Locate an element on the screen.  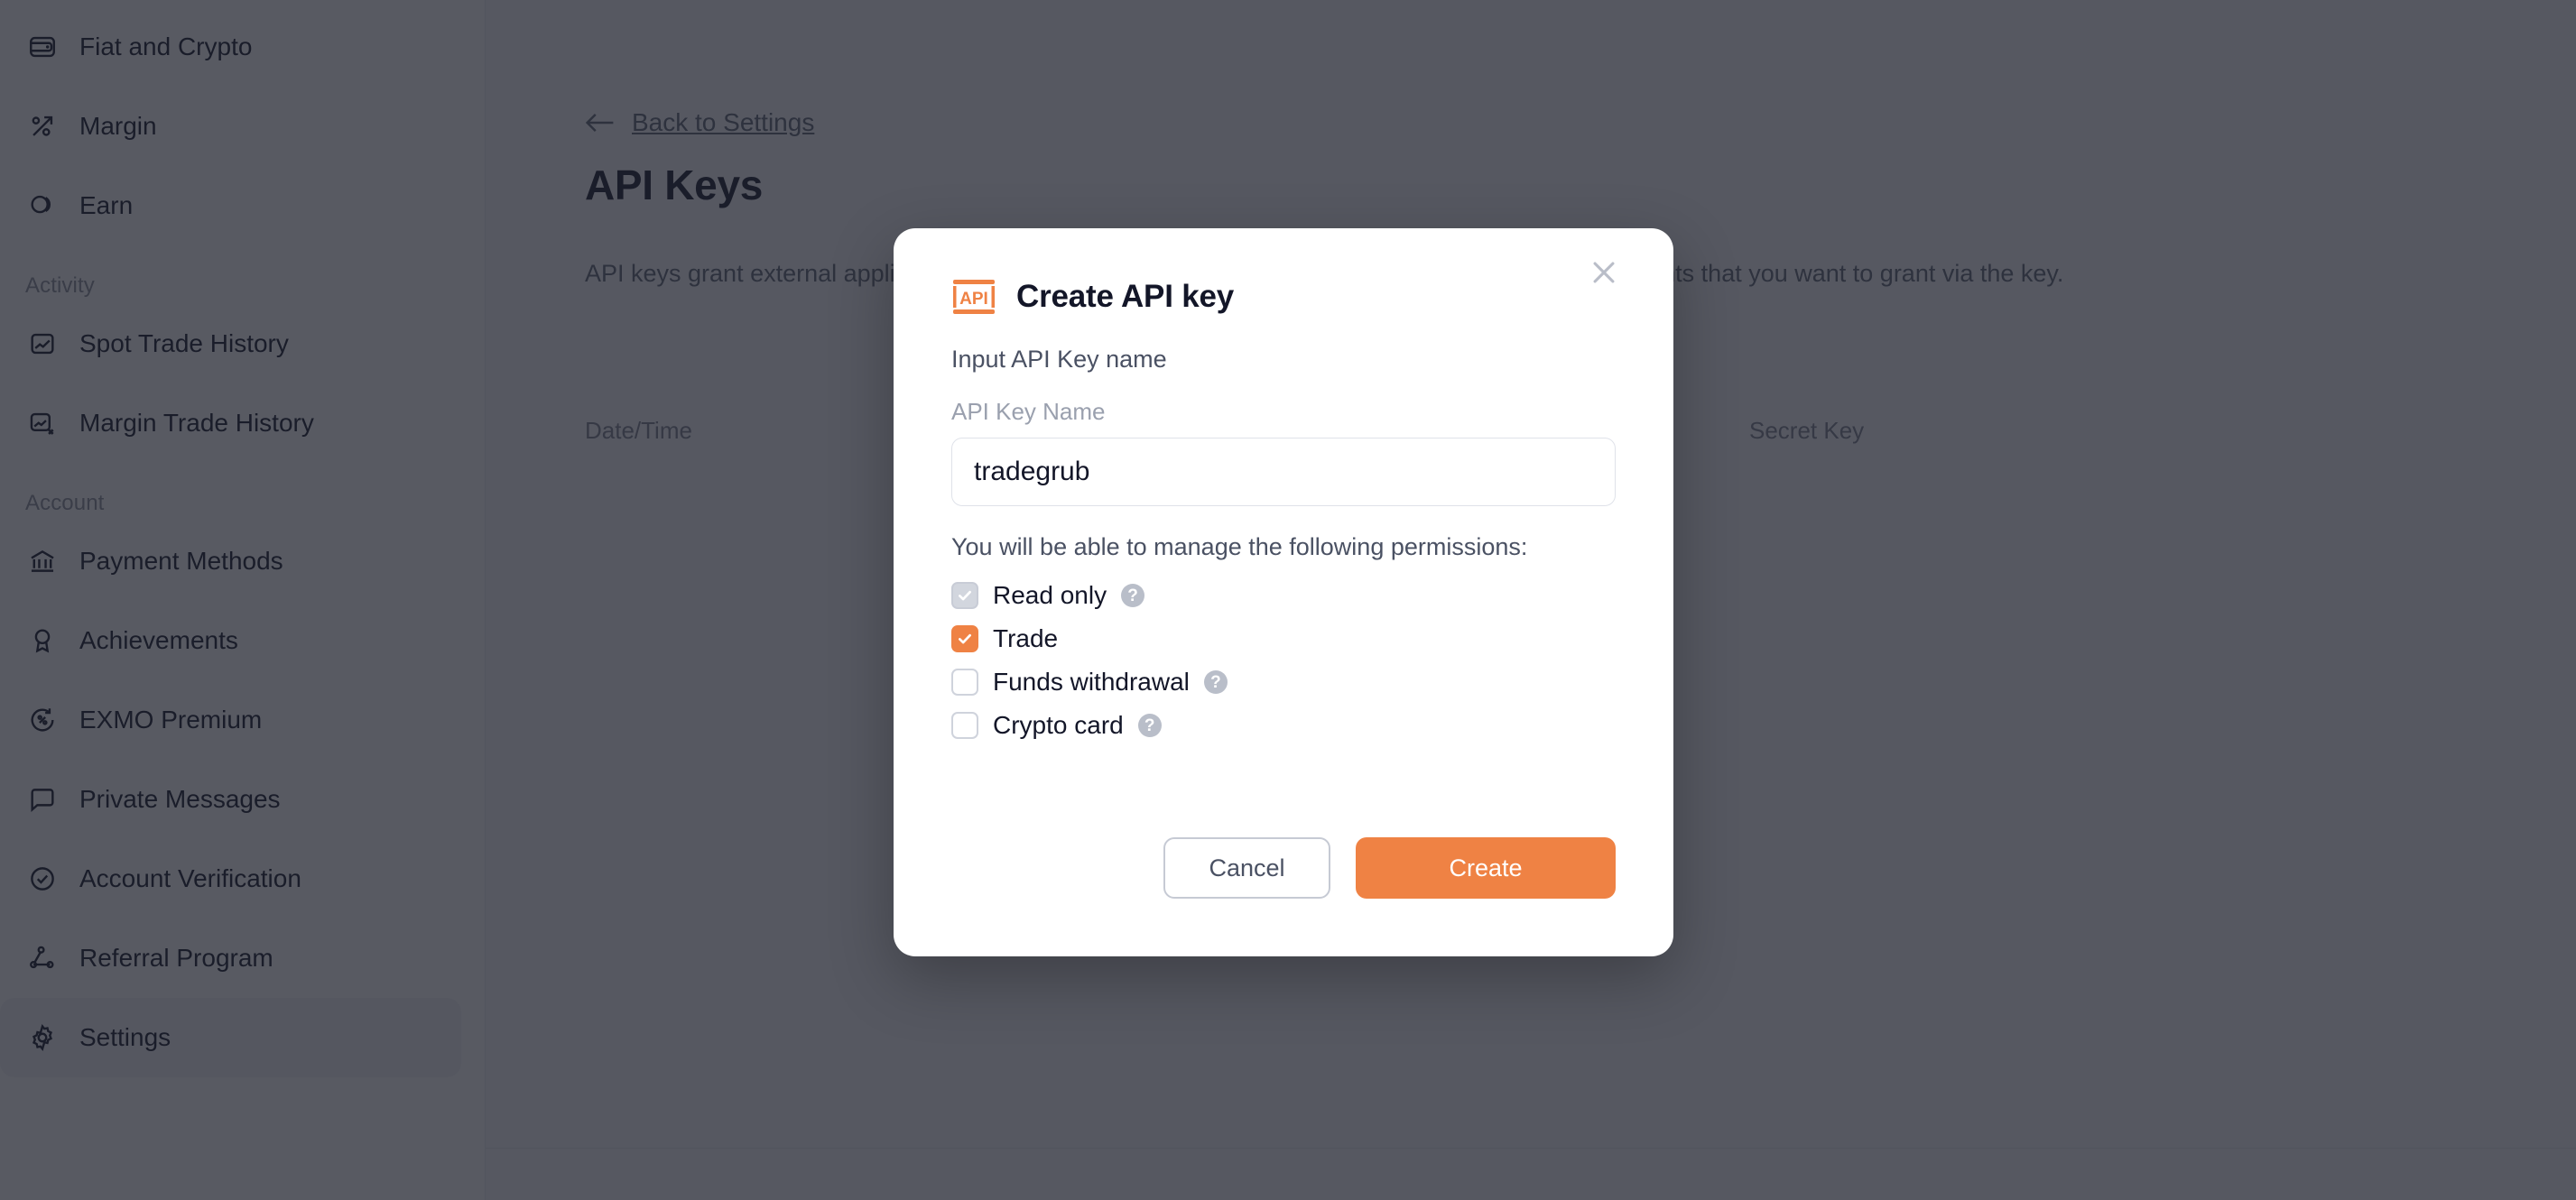
checkbox-read-only is located at coordinates (964, 595).